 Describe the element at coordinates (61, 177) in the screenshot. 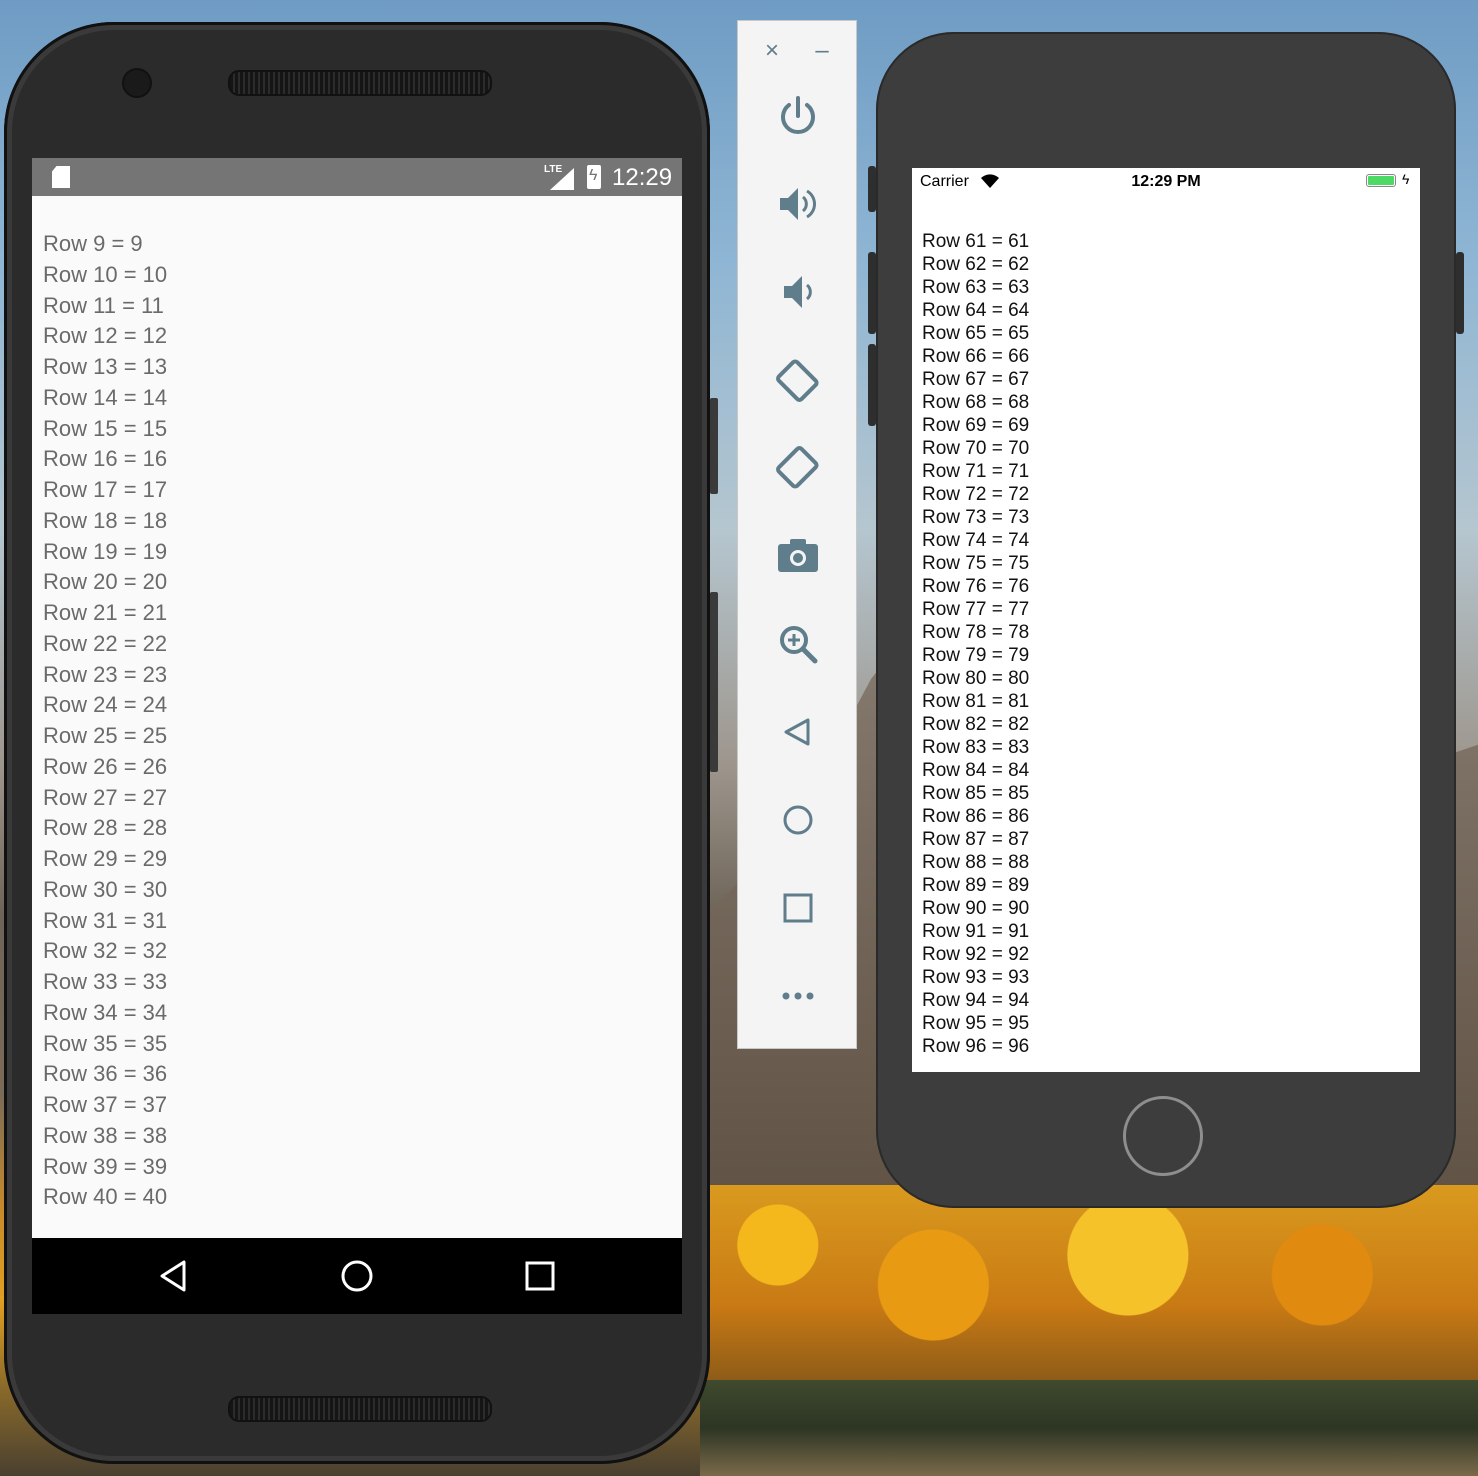

I see `sd-card-icon` at that location.